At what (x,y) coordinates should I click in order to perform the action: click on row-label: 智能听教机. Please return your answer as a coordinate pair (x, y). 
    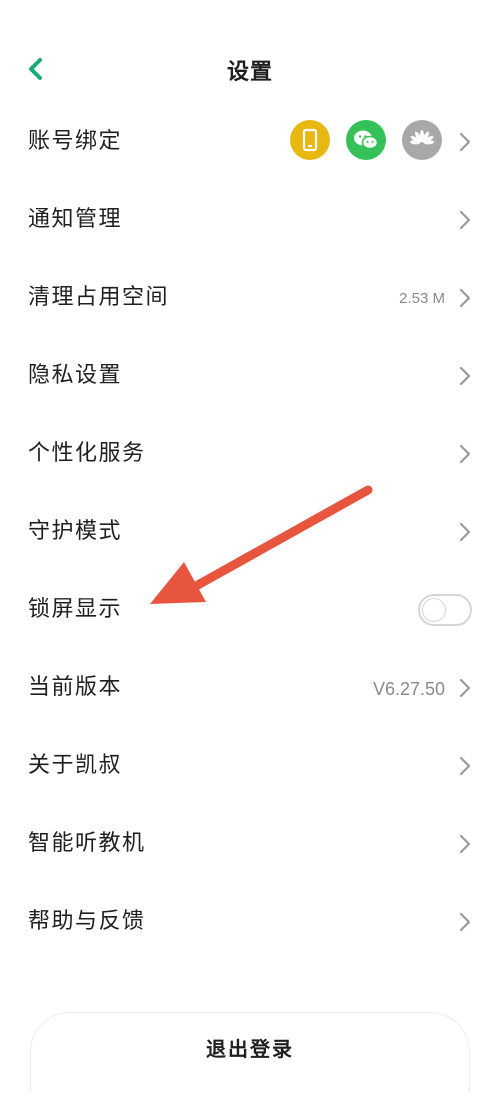
    Looking at the image, I should click on (87, 843).